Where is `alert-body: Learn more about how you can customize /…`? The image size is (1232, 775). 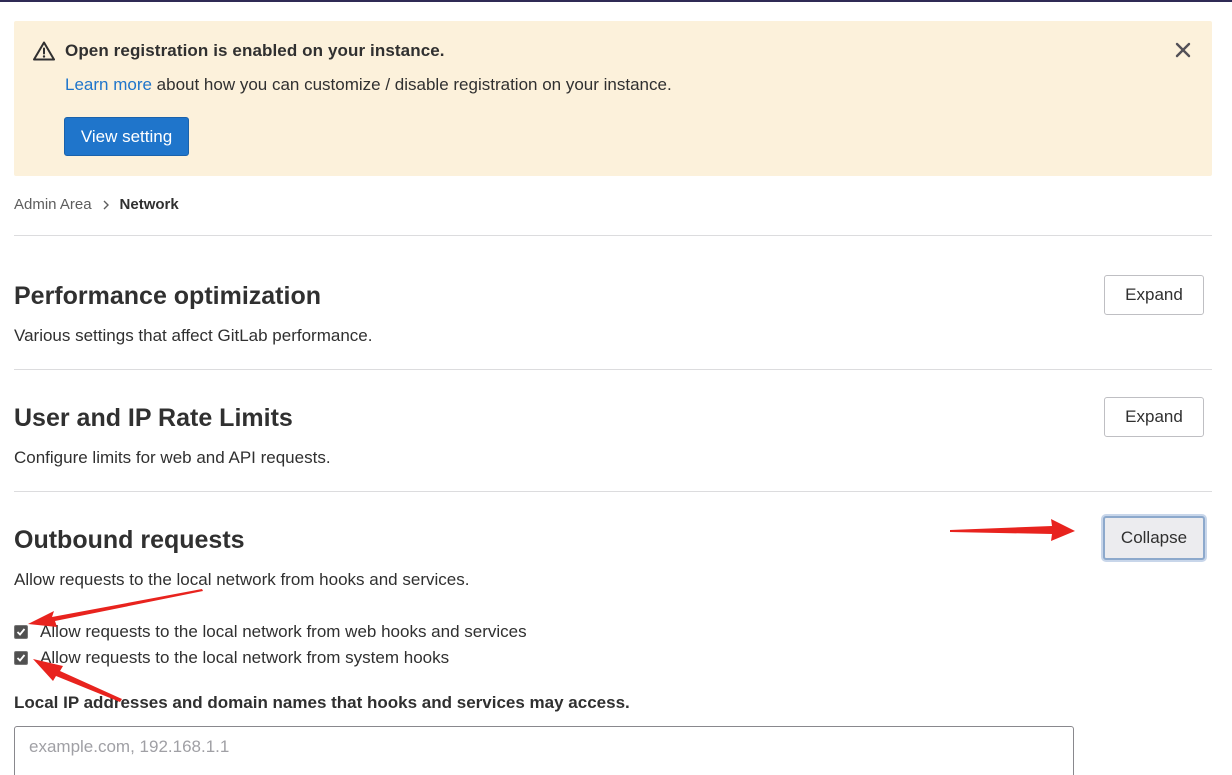 alert-body: Learn more about how you can customize /… is located at coordinates (368, 85).